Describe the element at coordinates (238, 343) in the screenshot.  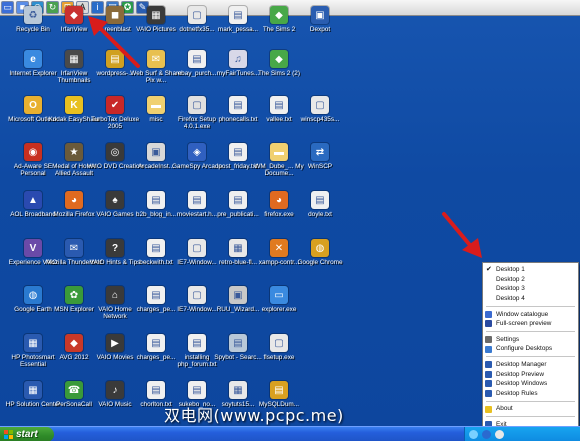
I see `spybot-icon: ▤` at that location.